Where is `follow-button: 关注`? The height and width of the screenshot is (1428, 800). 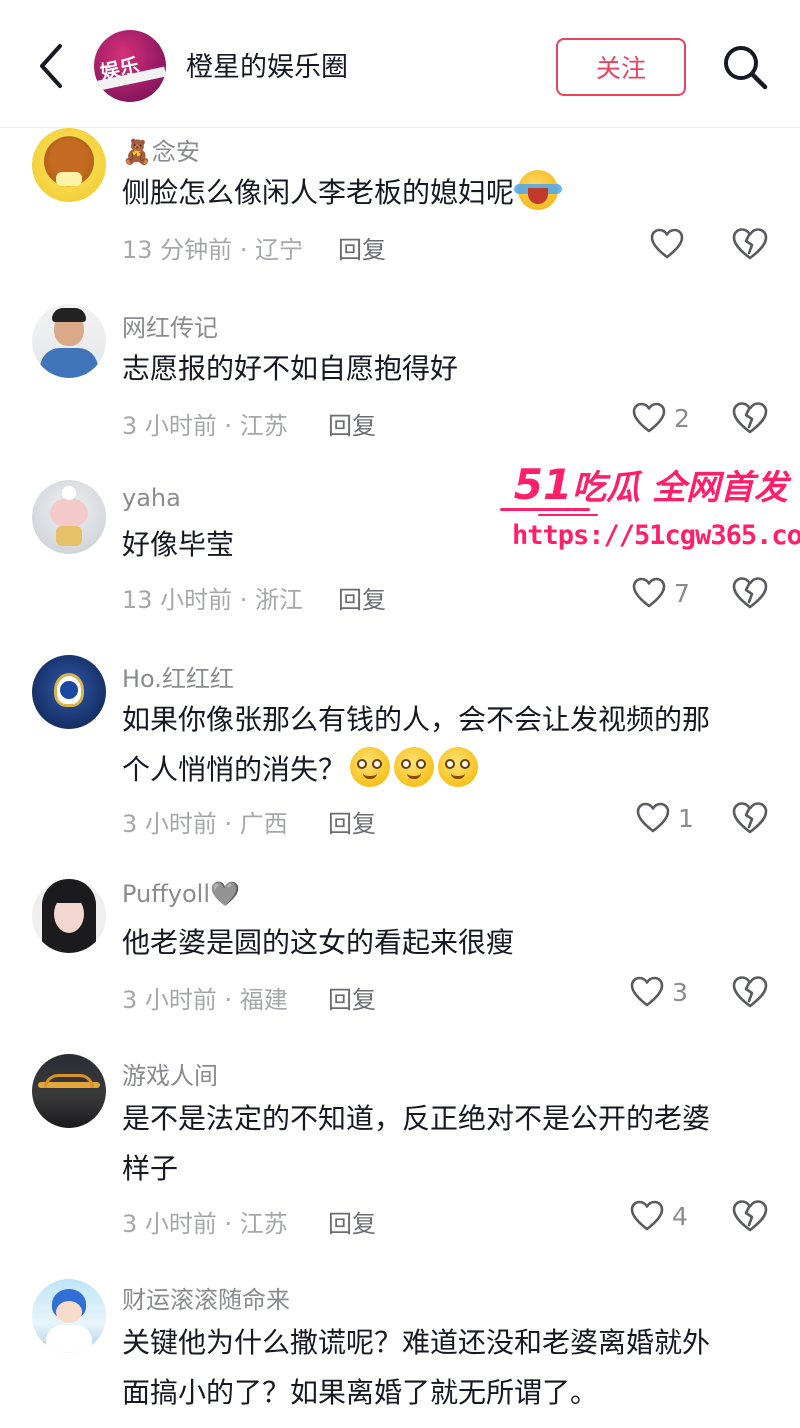
follow-button: 关注 is located at coordinates (621, 67).